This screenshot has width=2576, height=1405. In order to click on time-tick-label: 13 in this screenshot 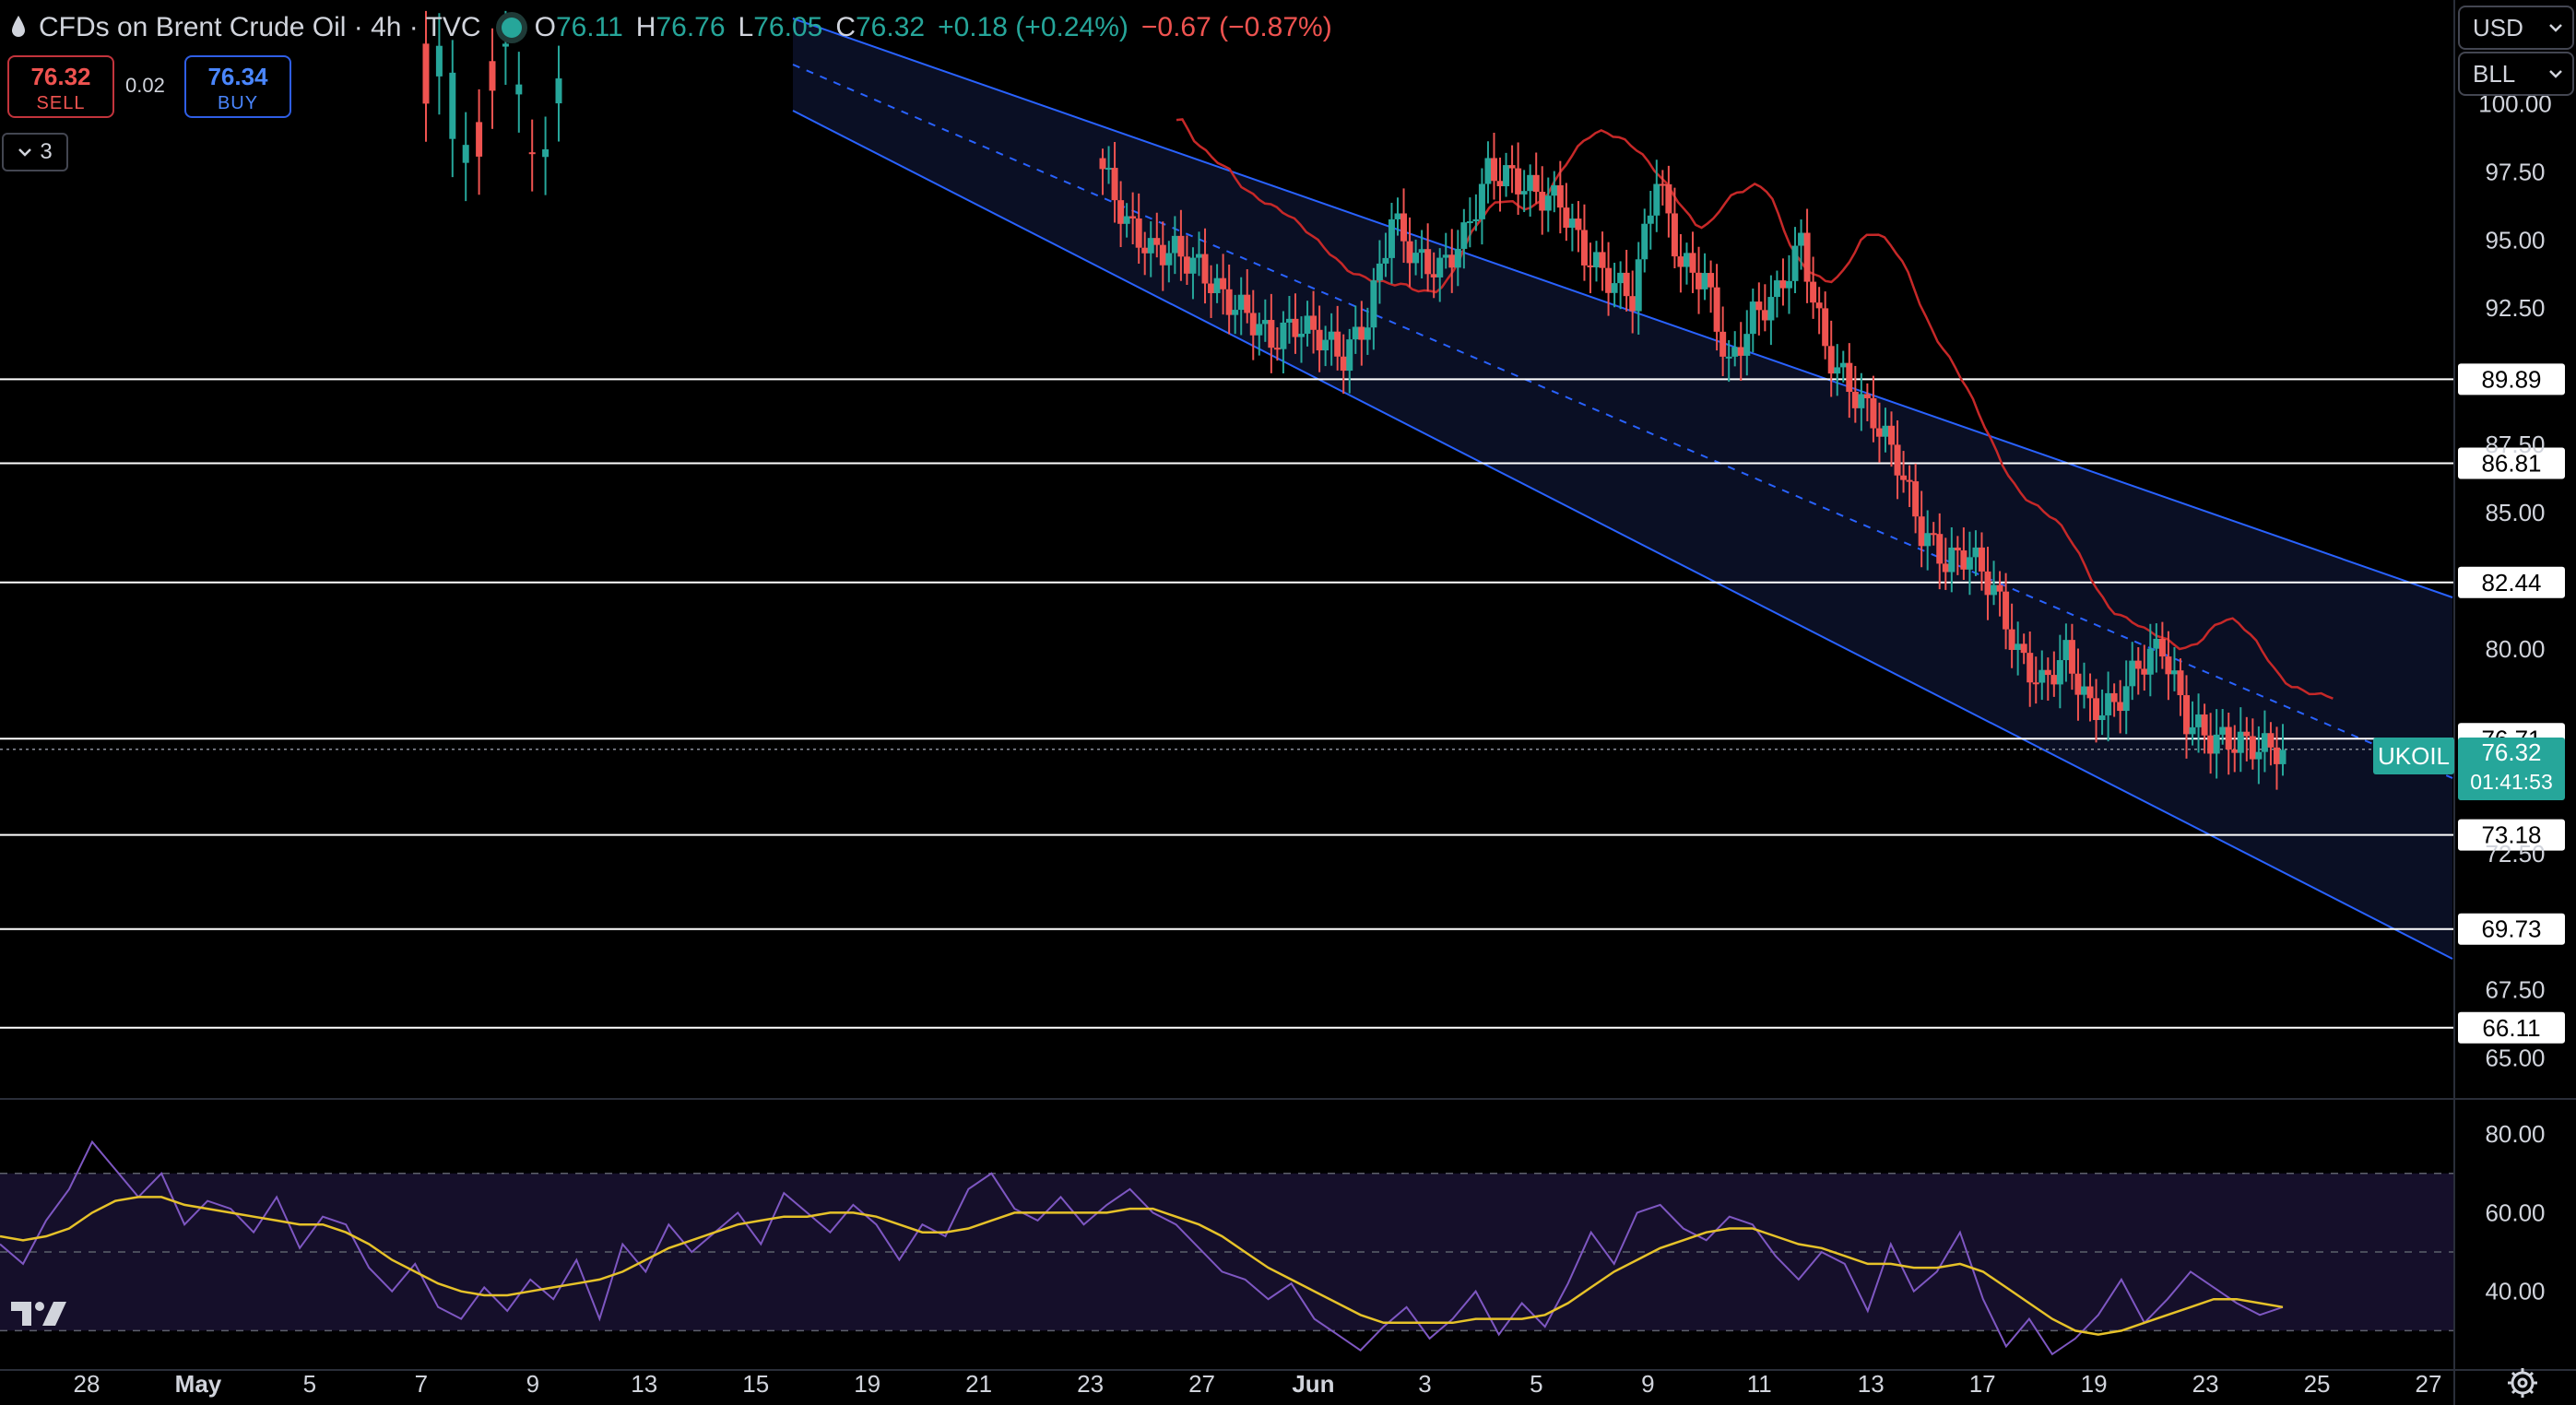, I will do `click(1871, 1384)`.